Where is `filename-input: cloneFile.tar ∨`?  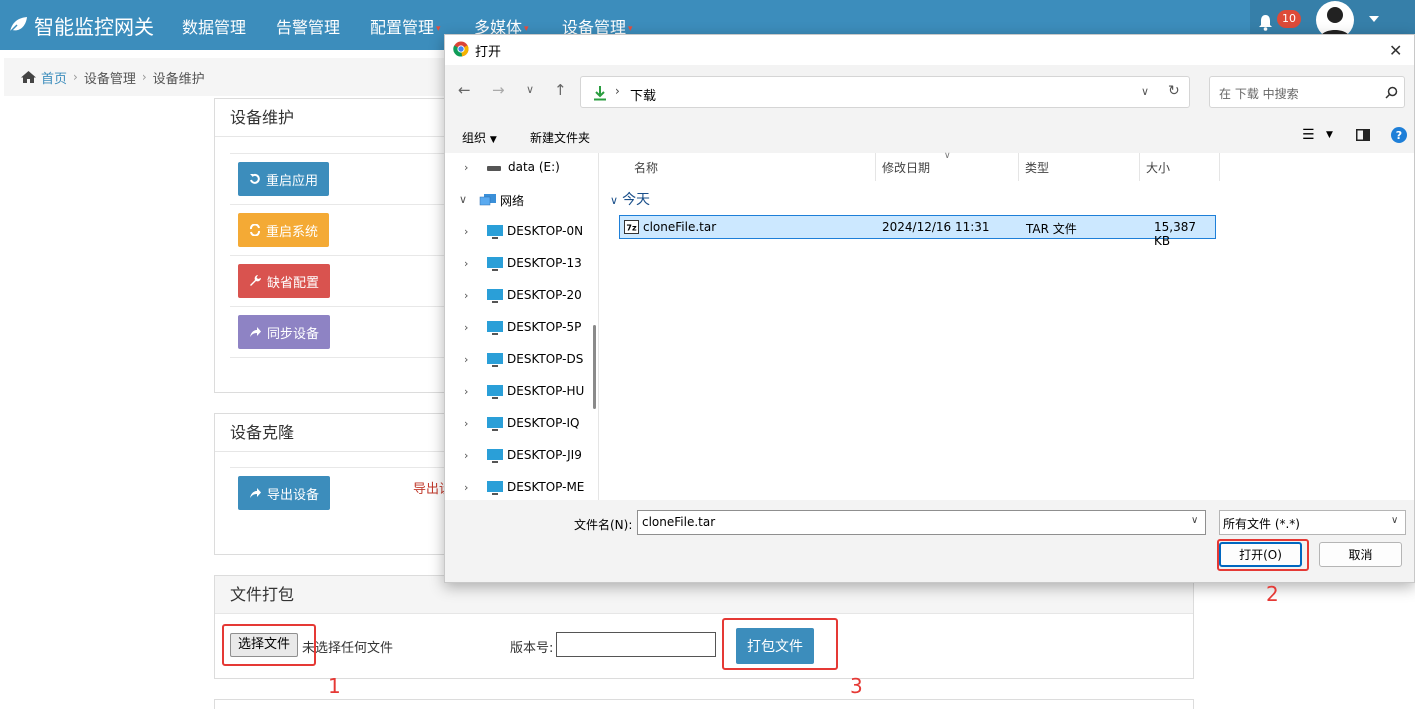 filename-input: cloneFile.tar ∨ is located at coordinates (921, 522).